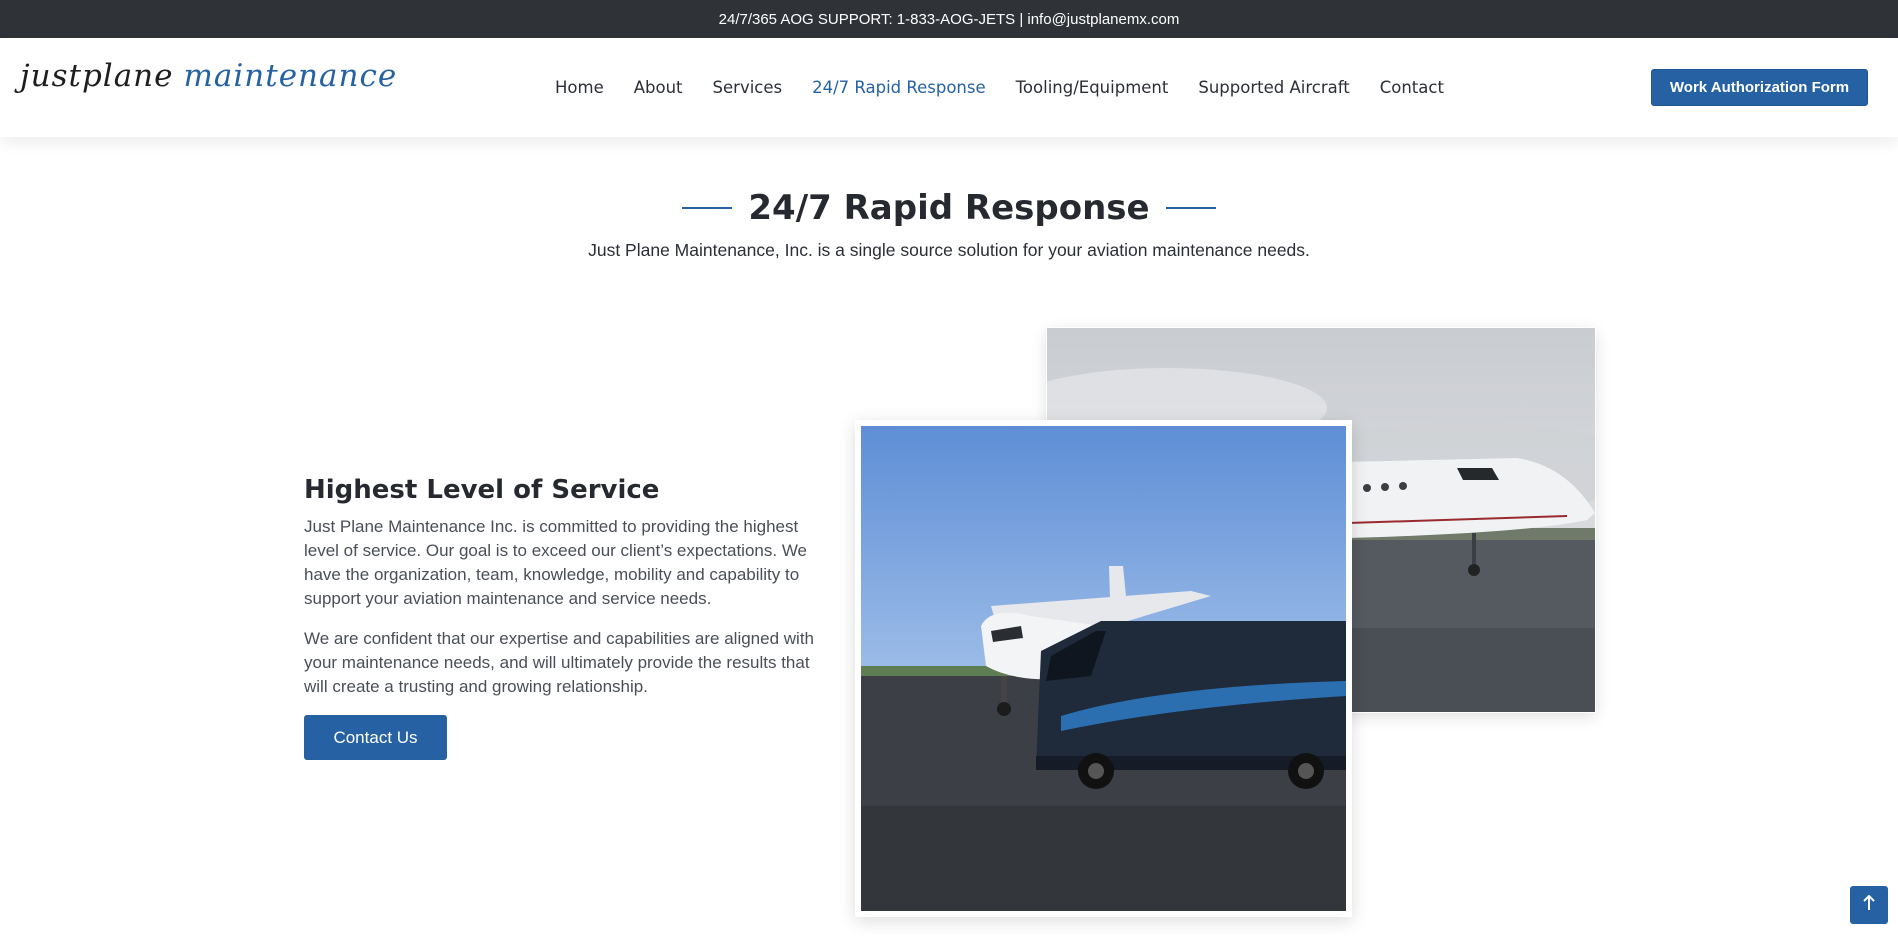 This screenshot has height=936, width=1898. Describe the element at coordinates (1759, 87) in the screenshot. I see `work-authorization-form-button: Work Authorization Form` at that location.